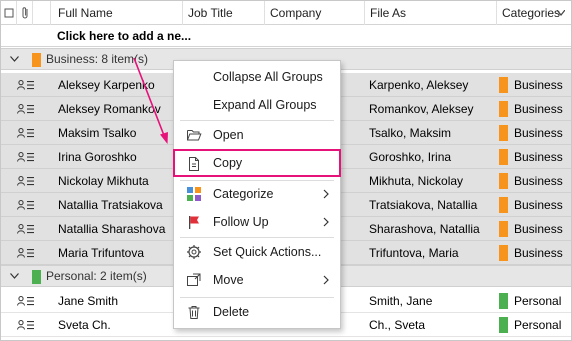 This screenshot has width=572, height=341. Describe the element at coordinates (84, 325) in the screenshot. I see `contact-full-name: Sveta Ch.` at that location.